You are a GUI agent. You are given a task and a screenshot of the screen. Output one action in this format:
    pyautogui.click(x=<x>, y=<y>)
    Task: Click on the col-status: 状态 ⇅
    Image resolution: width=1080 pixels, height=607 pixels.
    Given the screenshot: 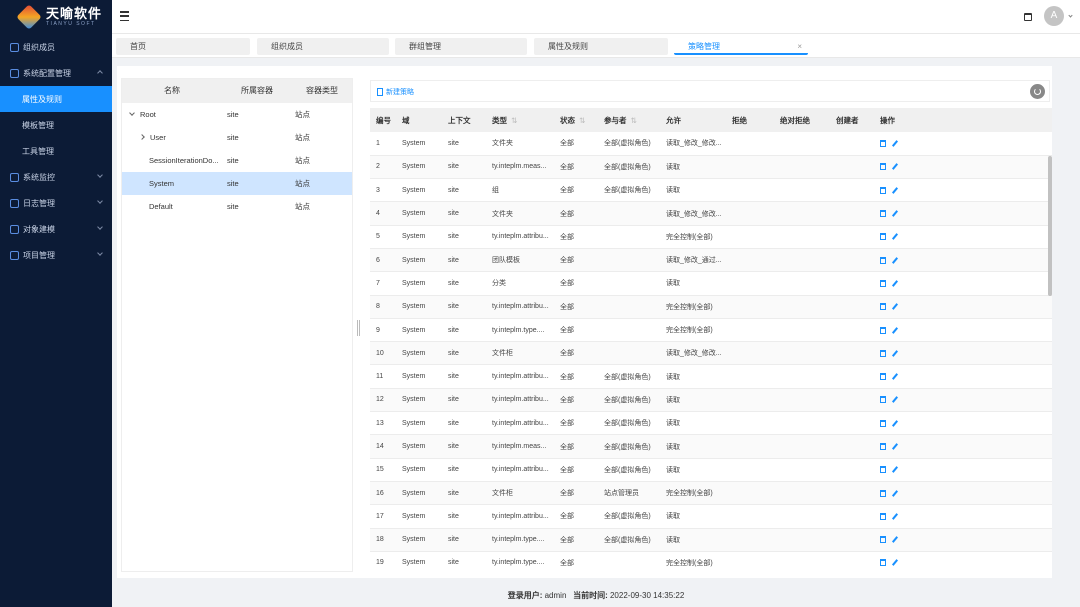 What is the action you would take?
    pyautogui.click(x=576, y=120)
    